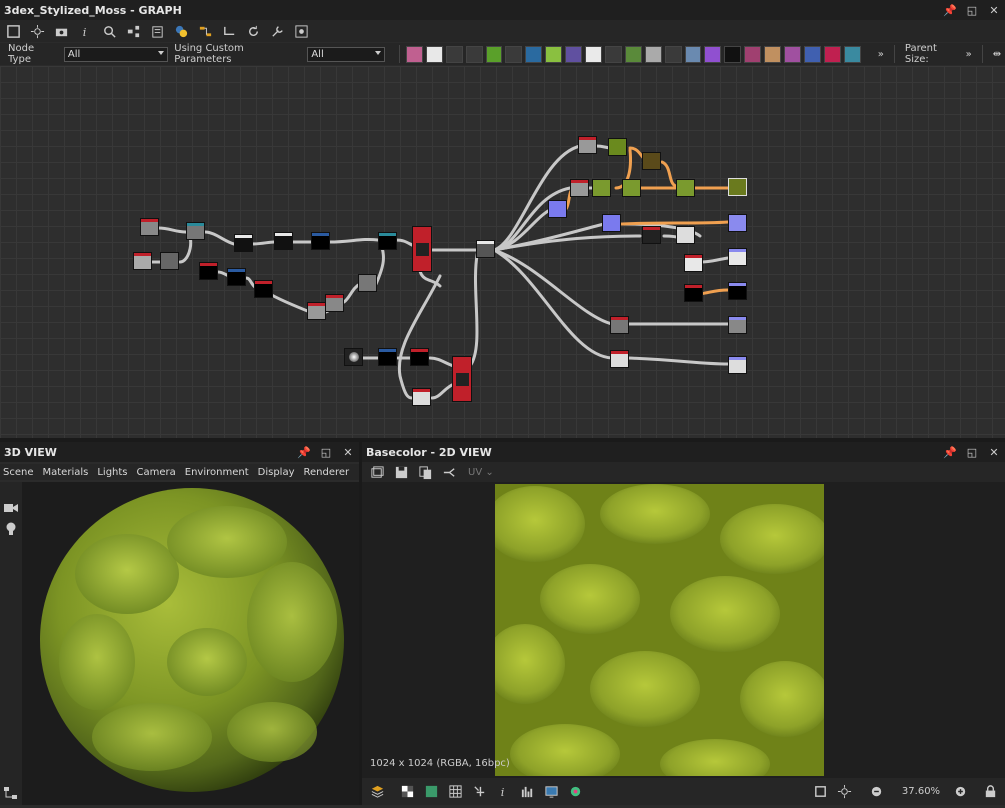 The height and width of the screenshot is (808, 1005). Describe the element at coordinates (832, 54) in the screenshot. I see `fill-node-icon` at that location.